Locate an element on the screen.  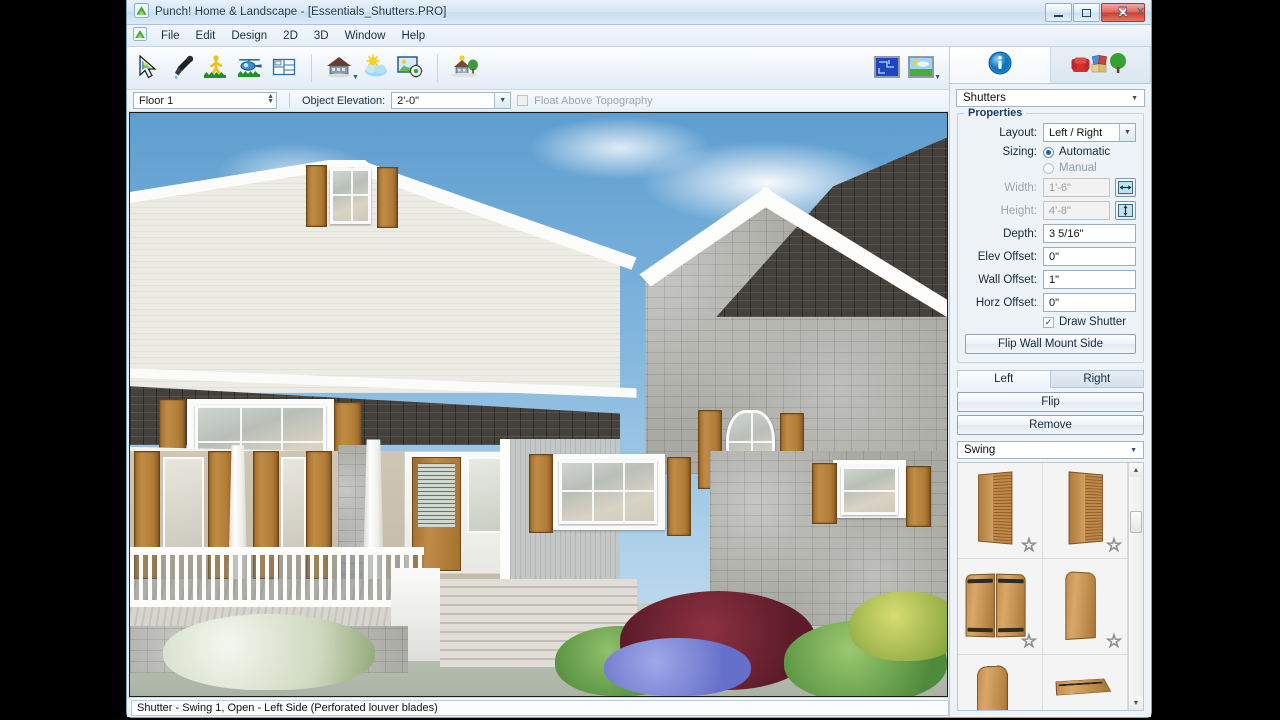
depth-row: Depth: 3 5/16" is located at coordinates (1050, 233).